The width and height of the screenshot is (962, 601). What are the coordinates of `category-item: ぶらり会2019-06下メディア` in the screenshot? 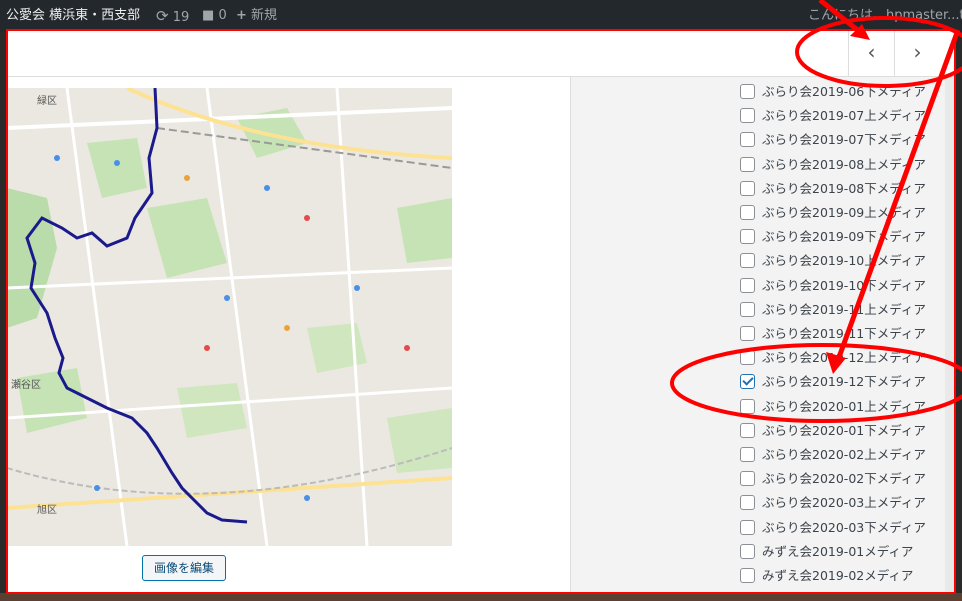 It's located at (833, 92).